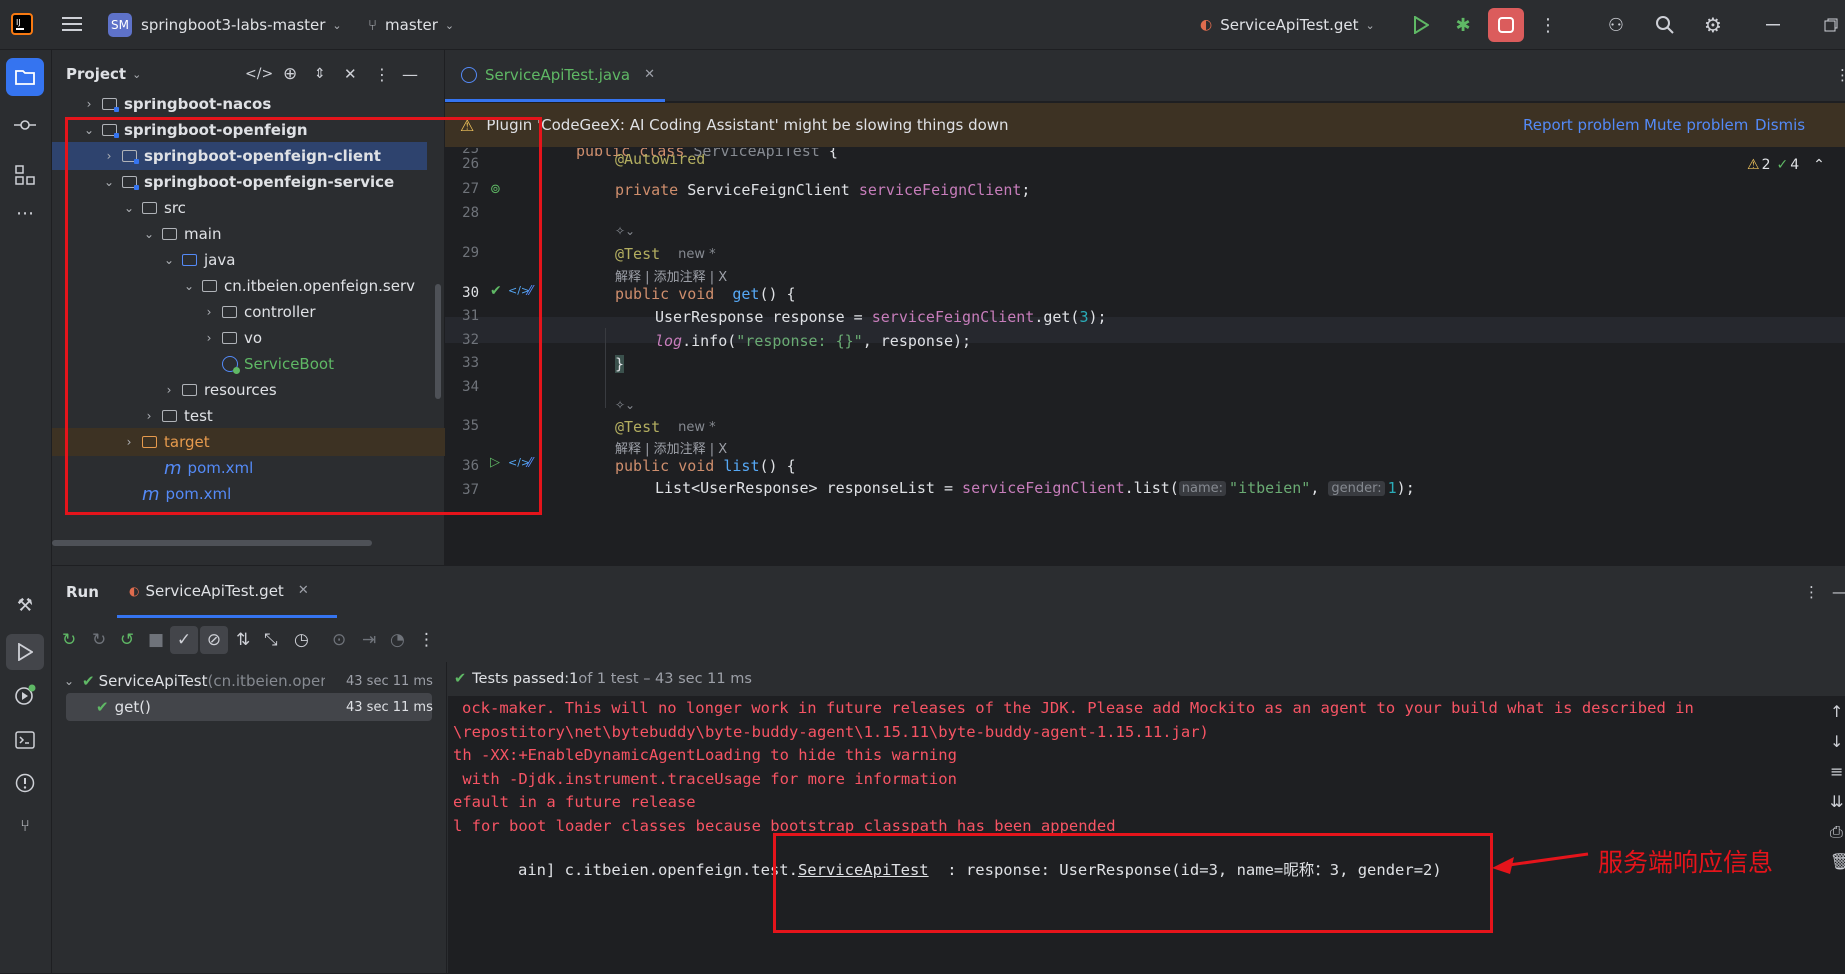 The width and height of the screenshot is (1845, 974). Describe the element at coordinates (214, 640) in the screenshot. I see `show-ignored-icon: ⊘` at that location.